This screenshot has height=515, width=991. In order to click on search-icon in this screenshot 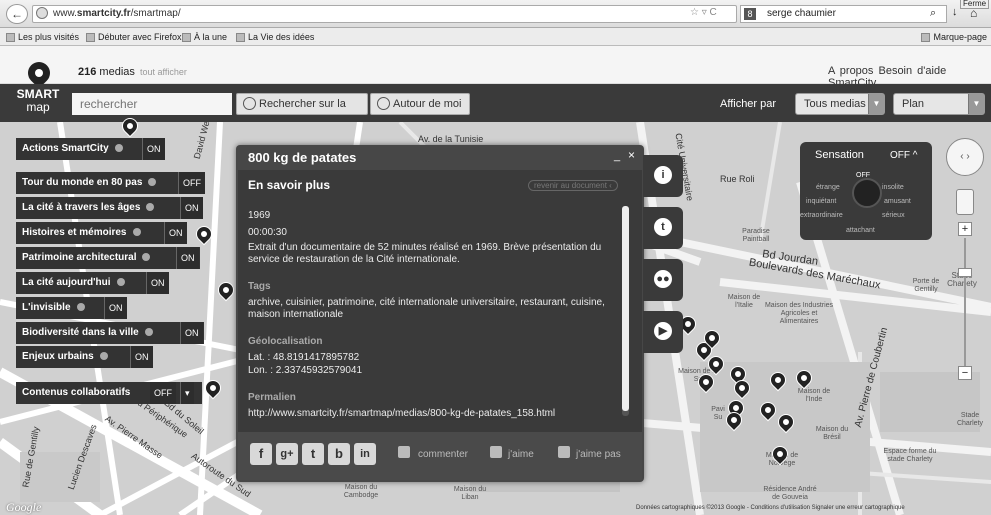, I will do `click(249, 103)`.